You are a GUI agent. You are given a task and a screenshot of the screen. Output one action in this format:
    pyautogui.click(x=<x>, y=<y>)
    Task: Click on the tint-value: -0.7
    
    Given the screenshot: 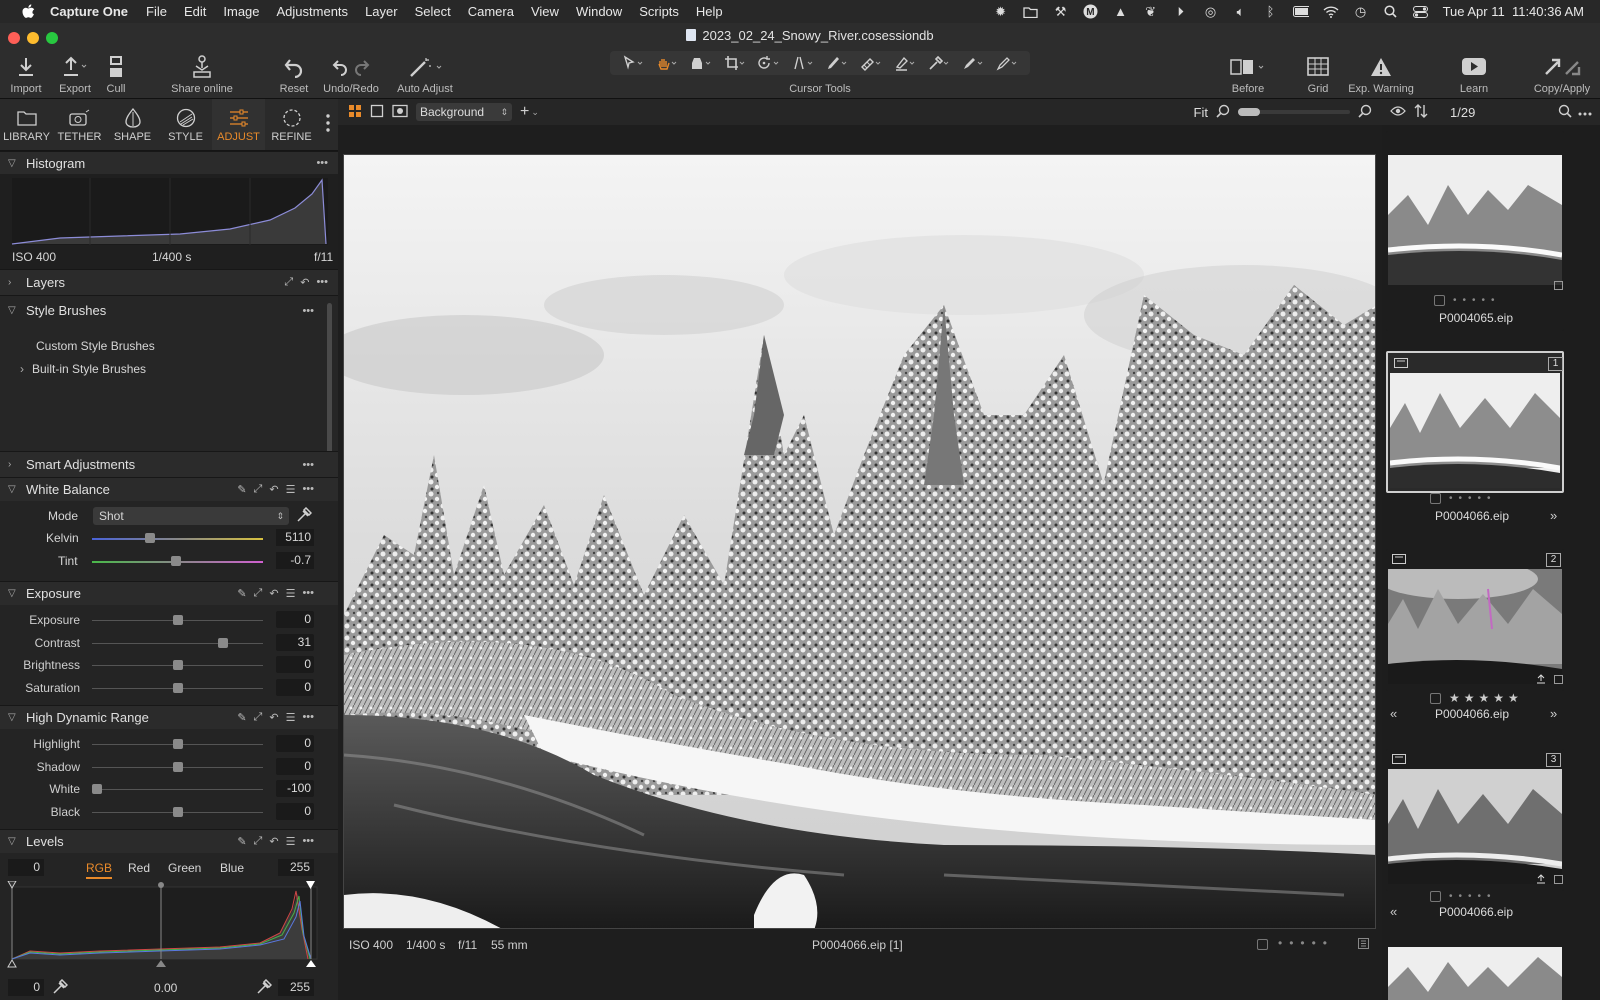 What is the action you would take?
    pyautogui.click(x=295, y=560)
    